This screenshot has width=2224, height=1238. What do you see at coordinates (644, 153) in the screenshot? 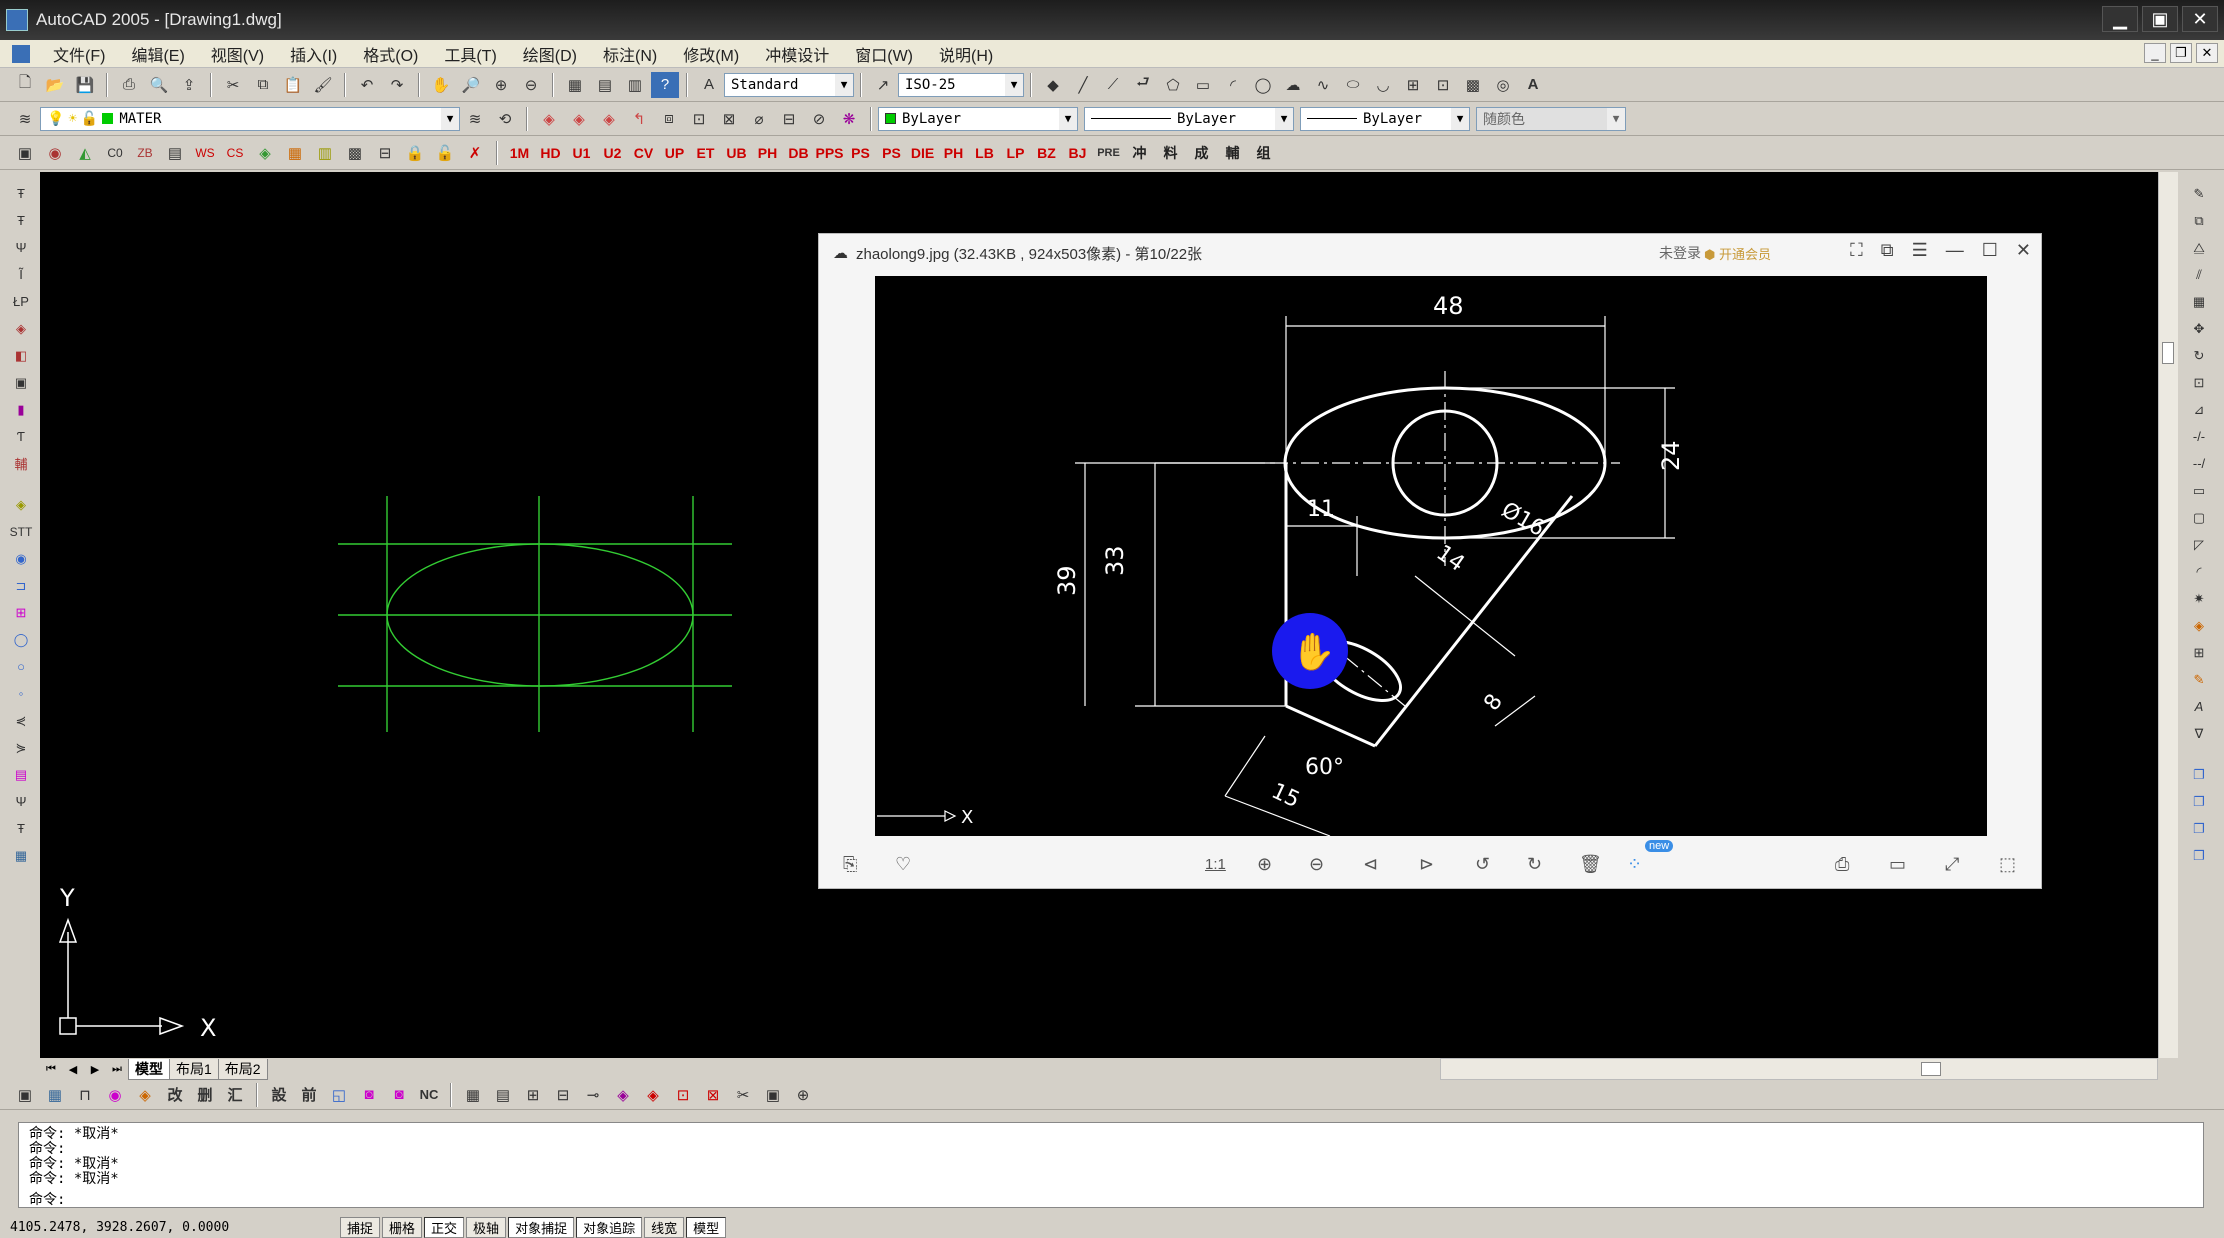
I see `die-tool-5-button: CV` at bounding box center [644, 153].